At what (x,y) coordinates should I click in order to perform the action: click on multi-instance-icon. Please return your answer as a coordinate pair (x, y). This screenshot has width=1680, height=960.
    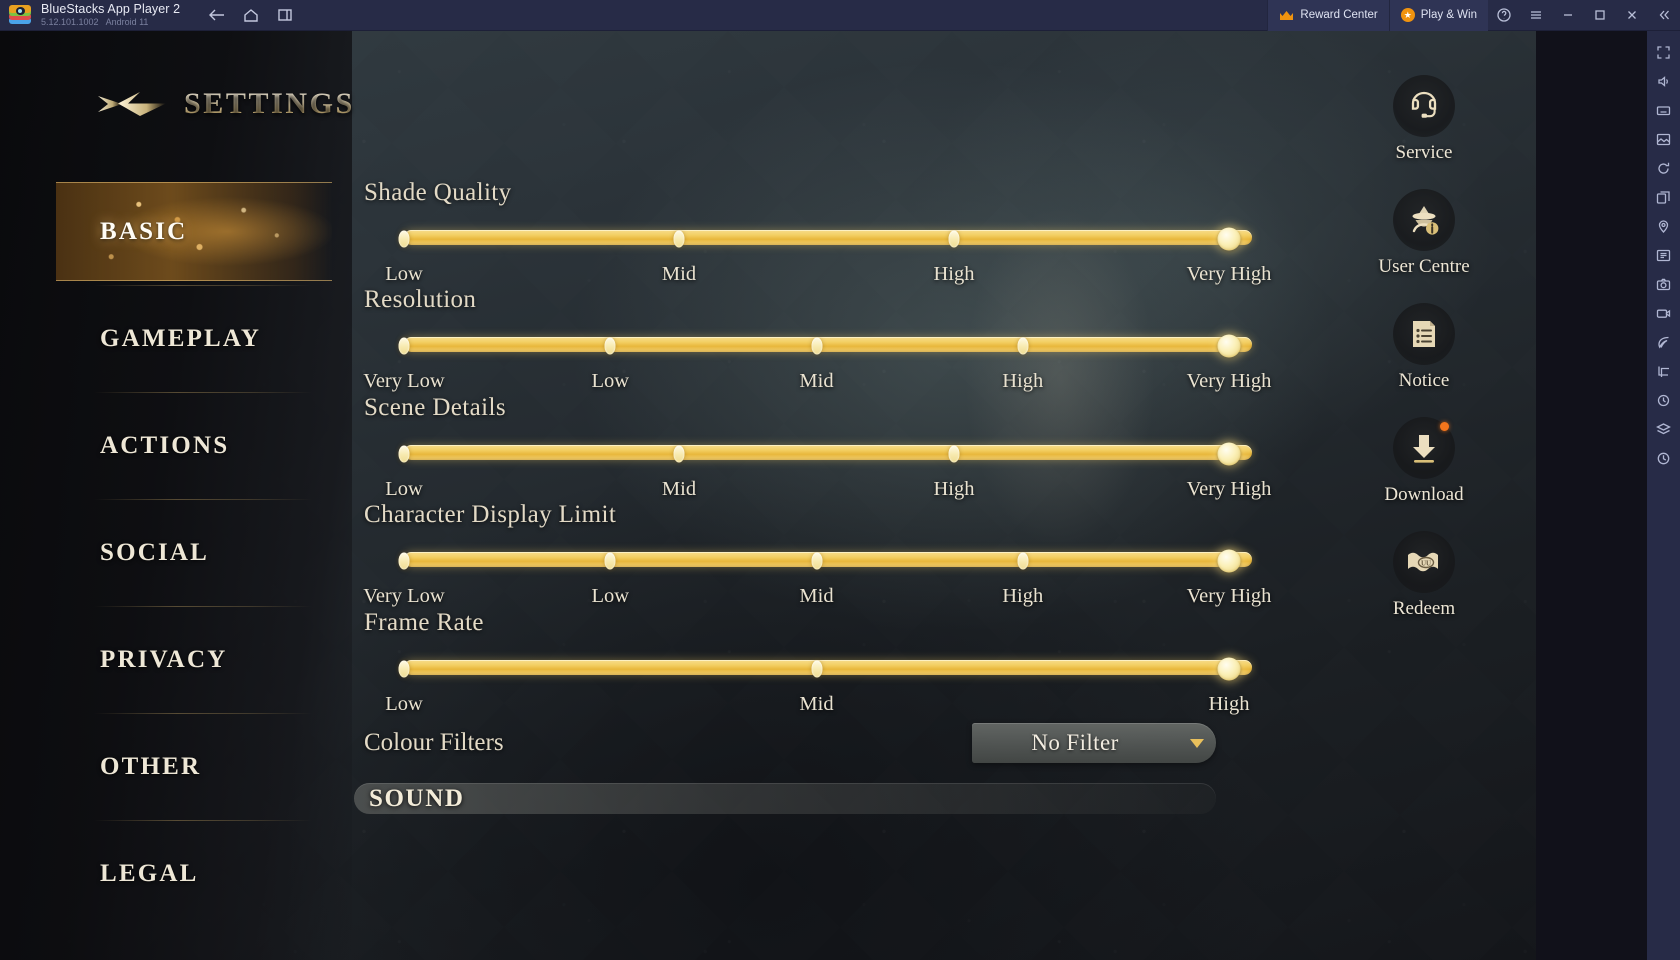
    Looking at the image, I should click on (1664, 197).